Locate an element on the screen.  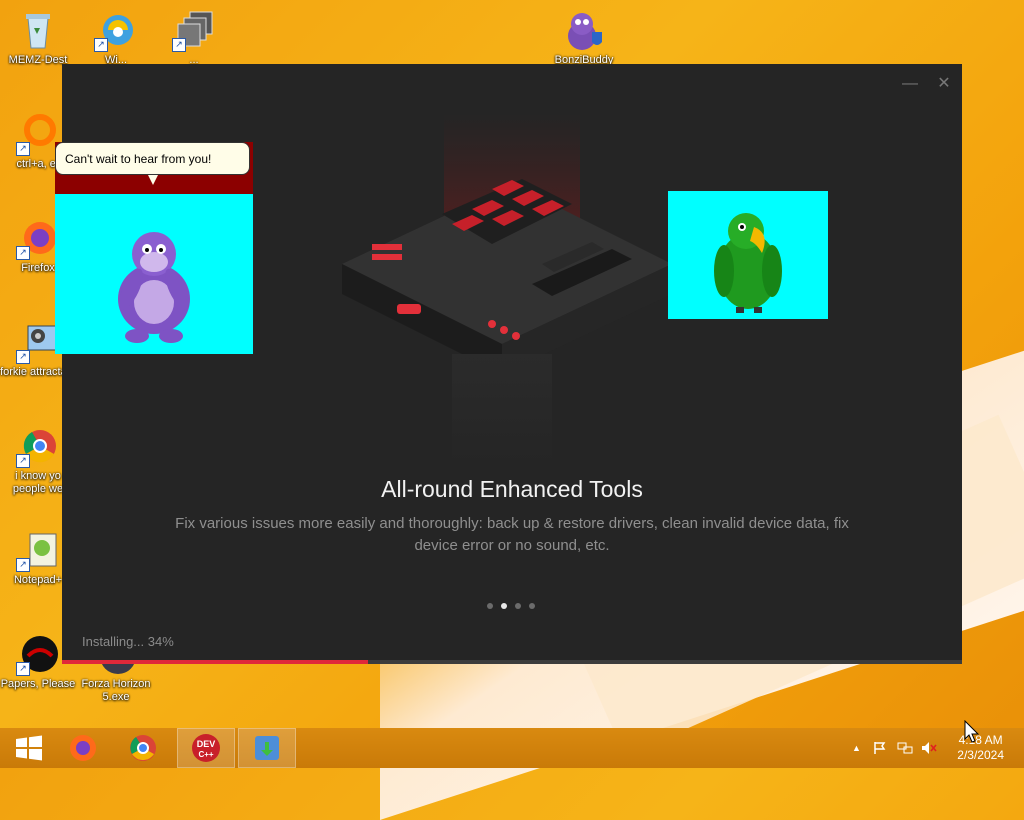
taskbar-firefox is located at coordinates (83, 748).